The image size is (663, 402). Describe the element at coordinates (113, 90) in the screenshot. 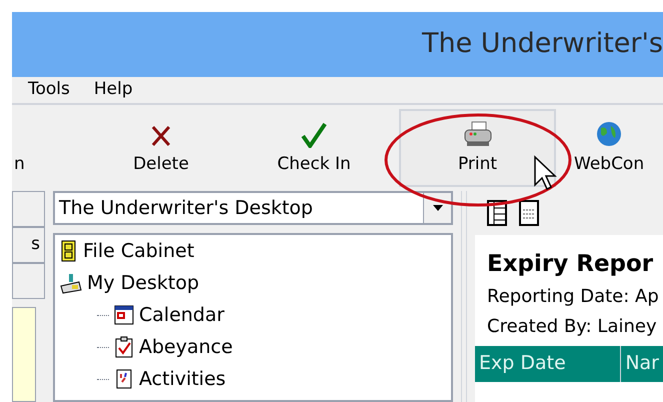

I see `menu-item: Help` at that location.